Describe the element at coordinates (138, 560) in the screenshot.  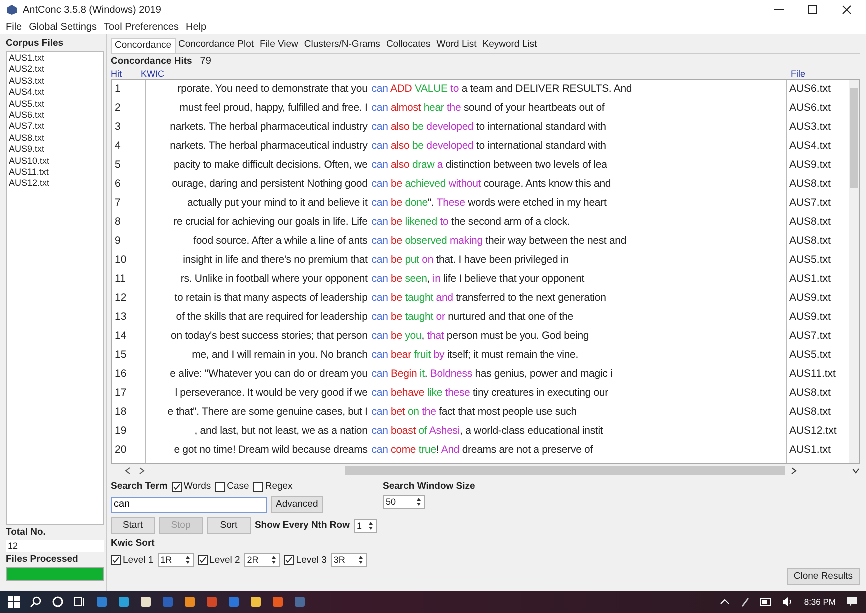
I see `checkbox-label: Level 1` at that location.